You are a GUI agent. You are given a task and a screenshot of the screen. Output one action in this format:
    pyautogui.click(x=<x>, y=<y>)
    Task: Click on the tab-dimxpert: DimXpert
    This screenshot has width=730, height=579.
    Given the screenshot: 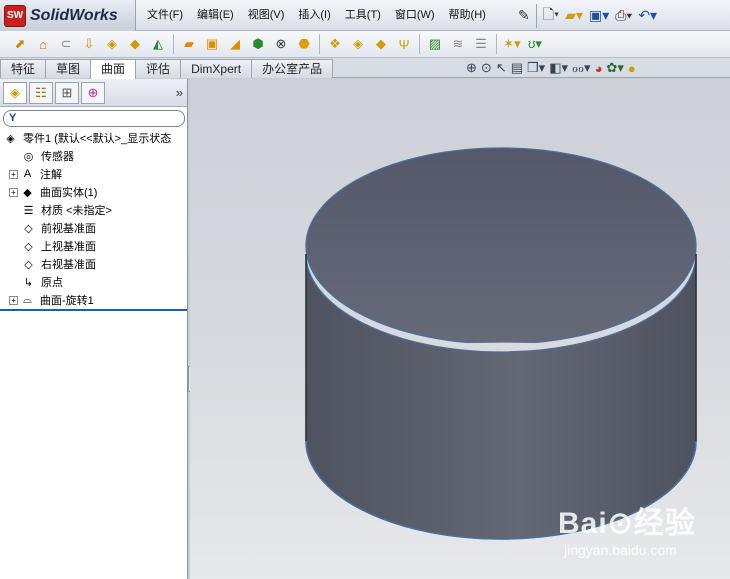 What is the action you would take?
    pyautogui.click(x=216, y=68)
    